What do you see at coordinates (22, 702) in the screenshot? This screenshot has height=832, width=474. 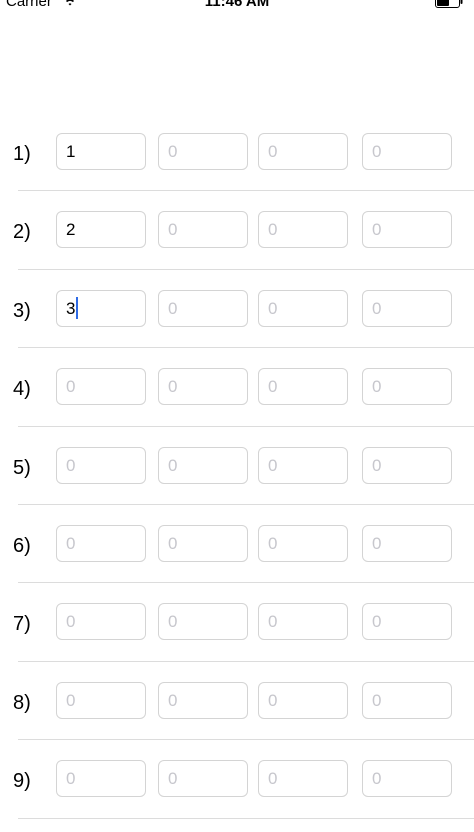 I see `row-label: 8)` at bounding box center [22, 702].